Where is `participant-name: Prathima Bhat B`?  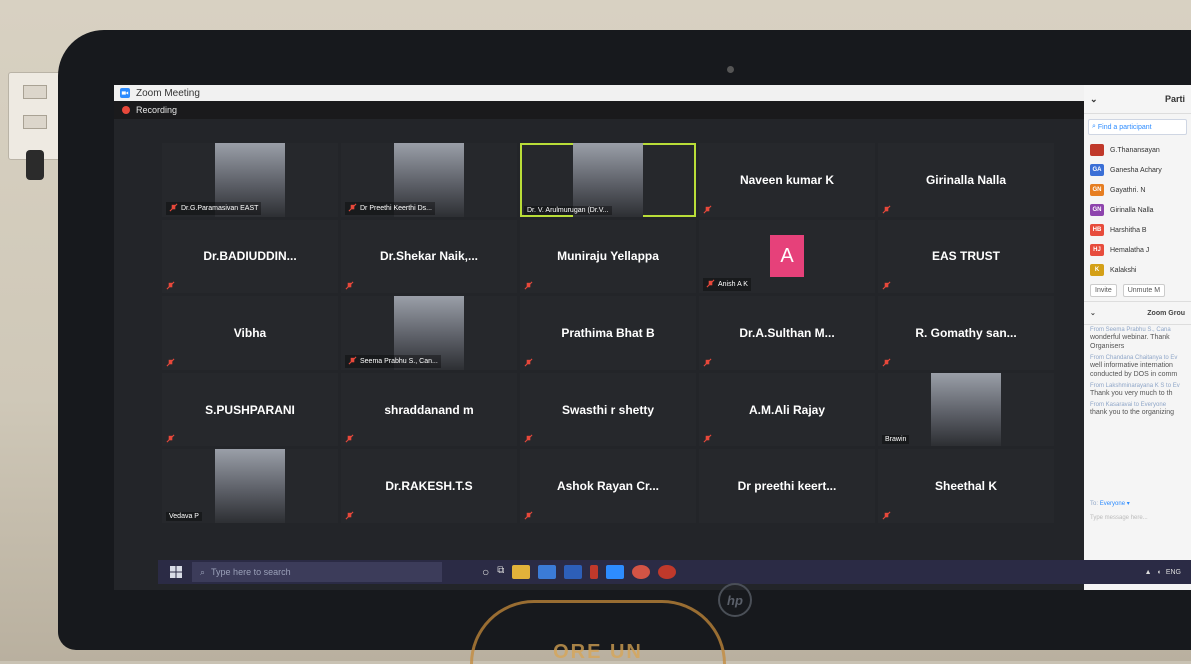 participant-name: Prathima Bhat B is located at coordinates (608, 332).